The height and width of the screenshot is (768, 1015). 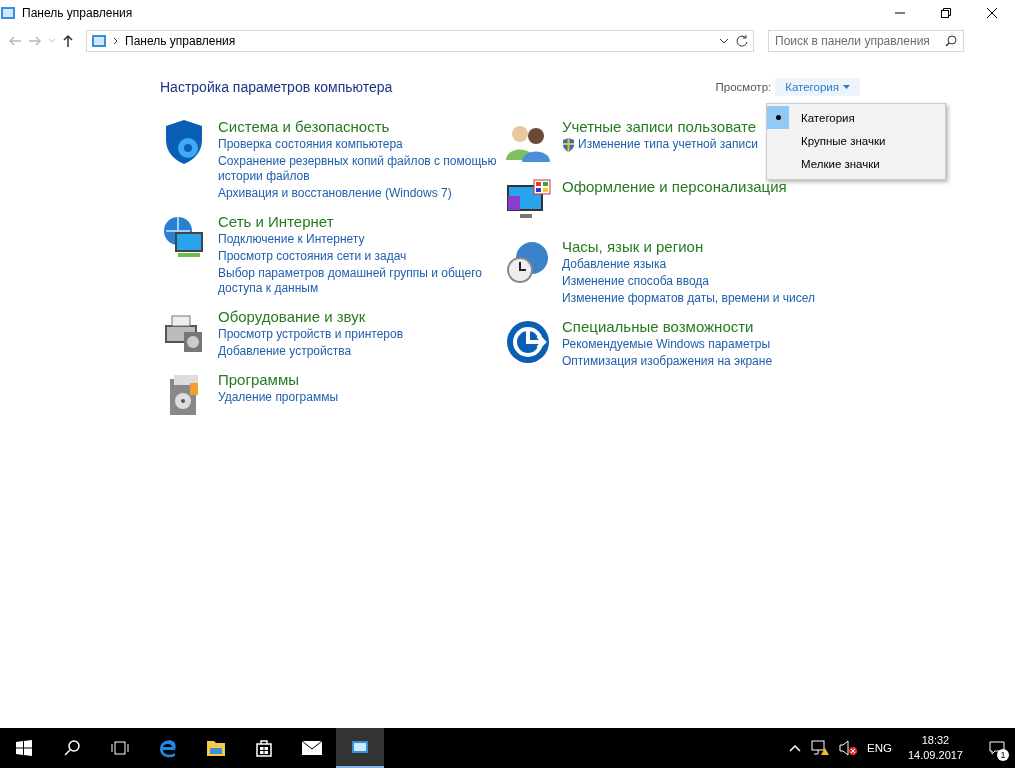 I want to click on task-link: Выбор параметров домашней группы и общего доступа к данным, so click(x=363, y=281).